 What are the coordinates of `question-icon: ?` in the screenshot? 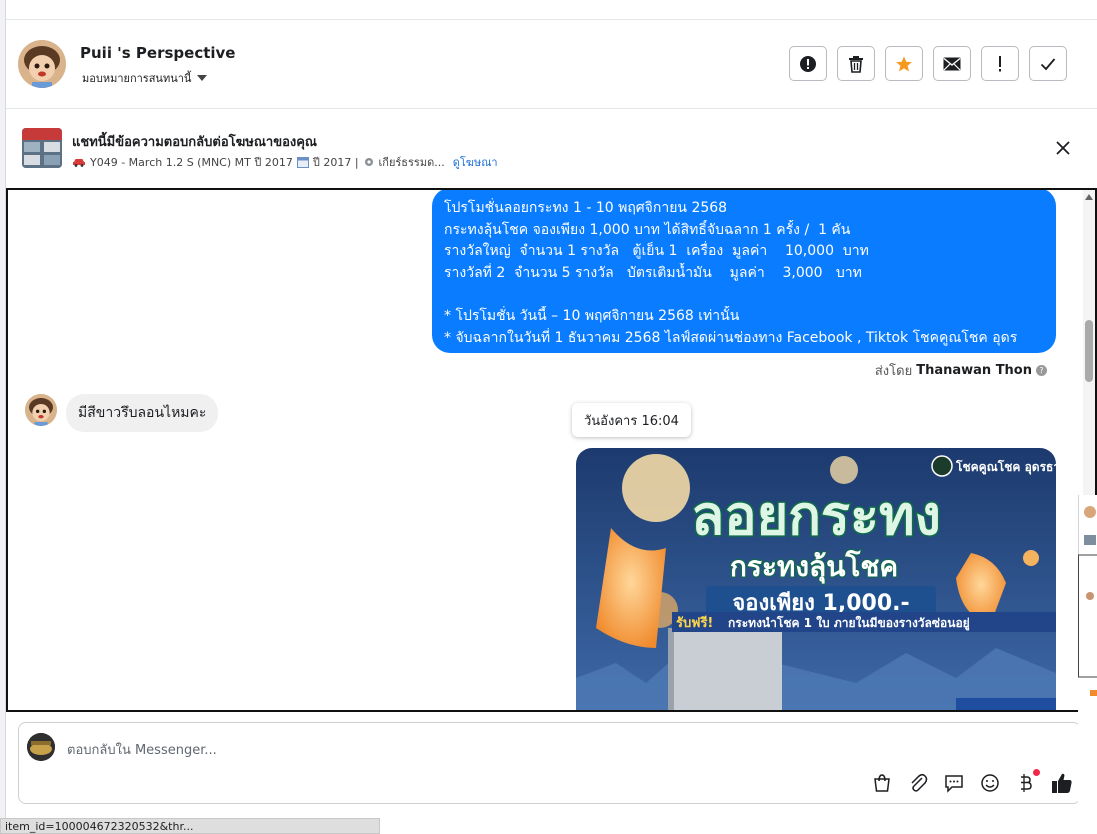 It's located at (1041, 370).